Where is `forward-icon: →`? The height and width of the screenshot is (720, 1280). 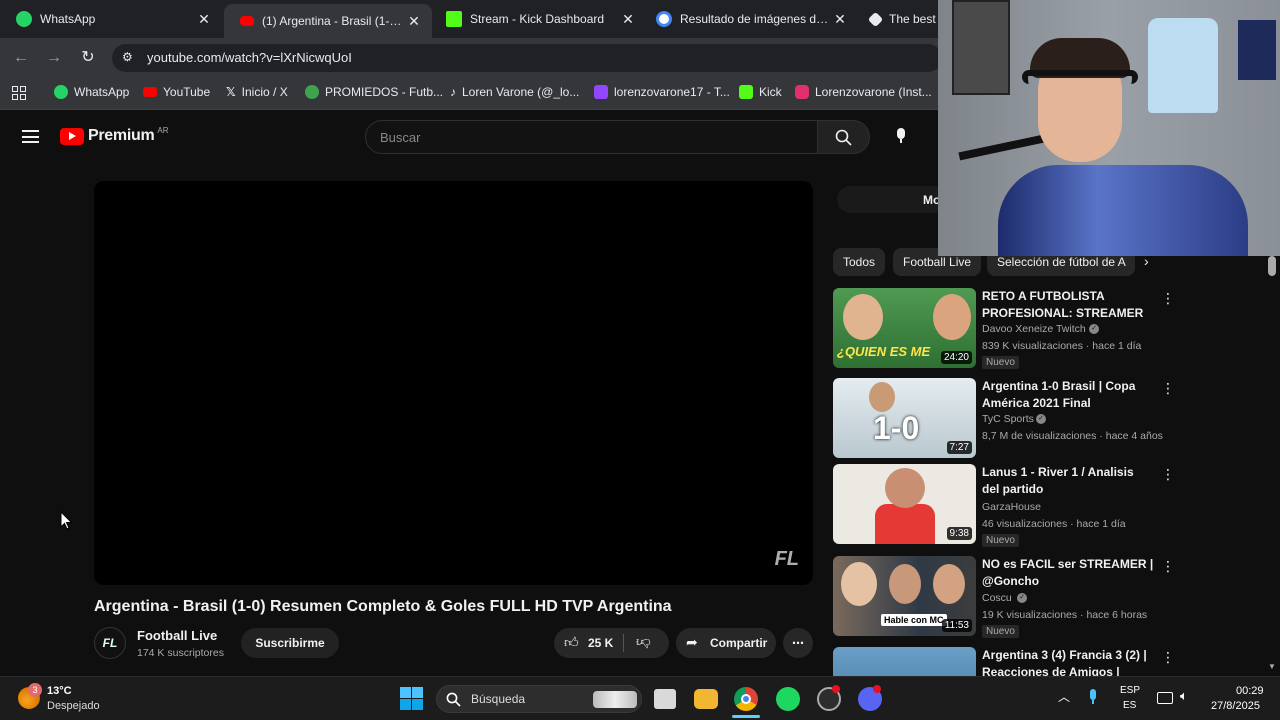
forward-icon: → is located at coordinates (54, 58).